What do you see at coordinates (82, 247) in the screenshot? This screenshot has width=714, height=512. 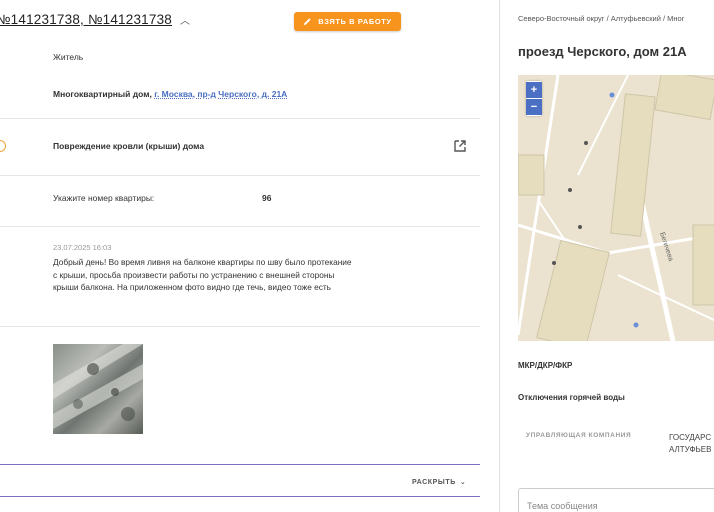 I see `comment-date: 23.07.2025 16:03` at bounding box center [82, 247].